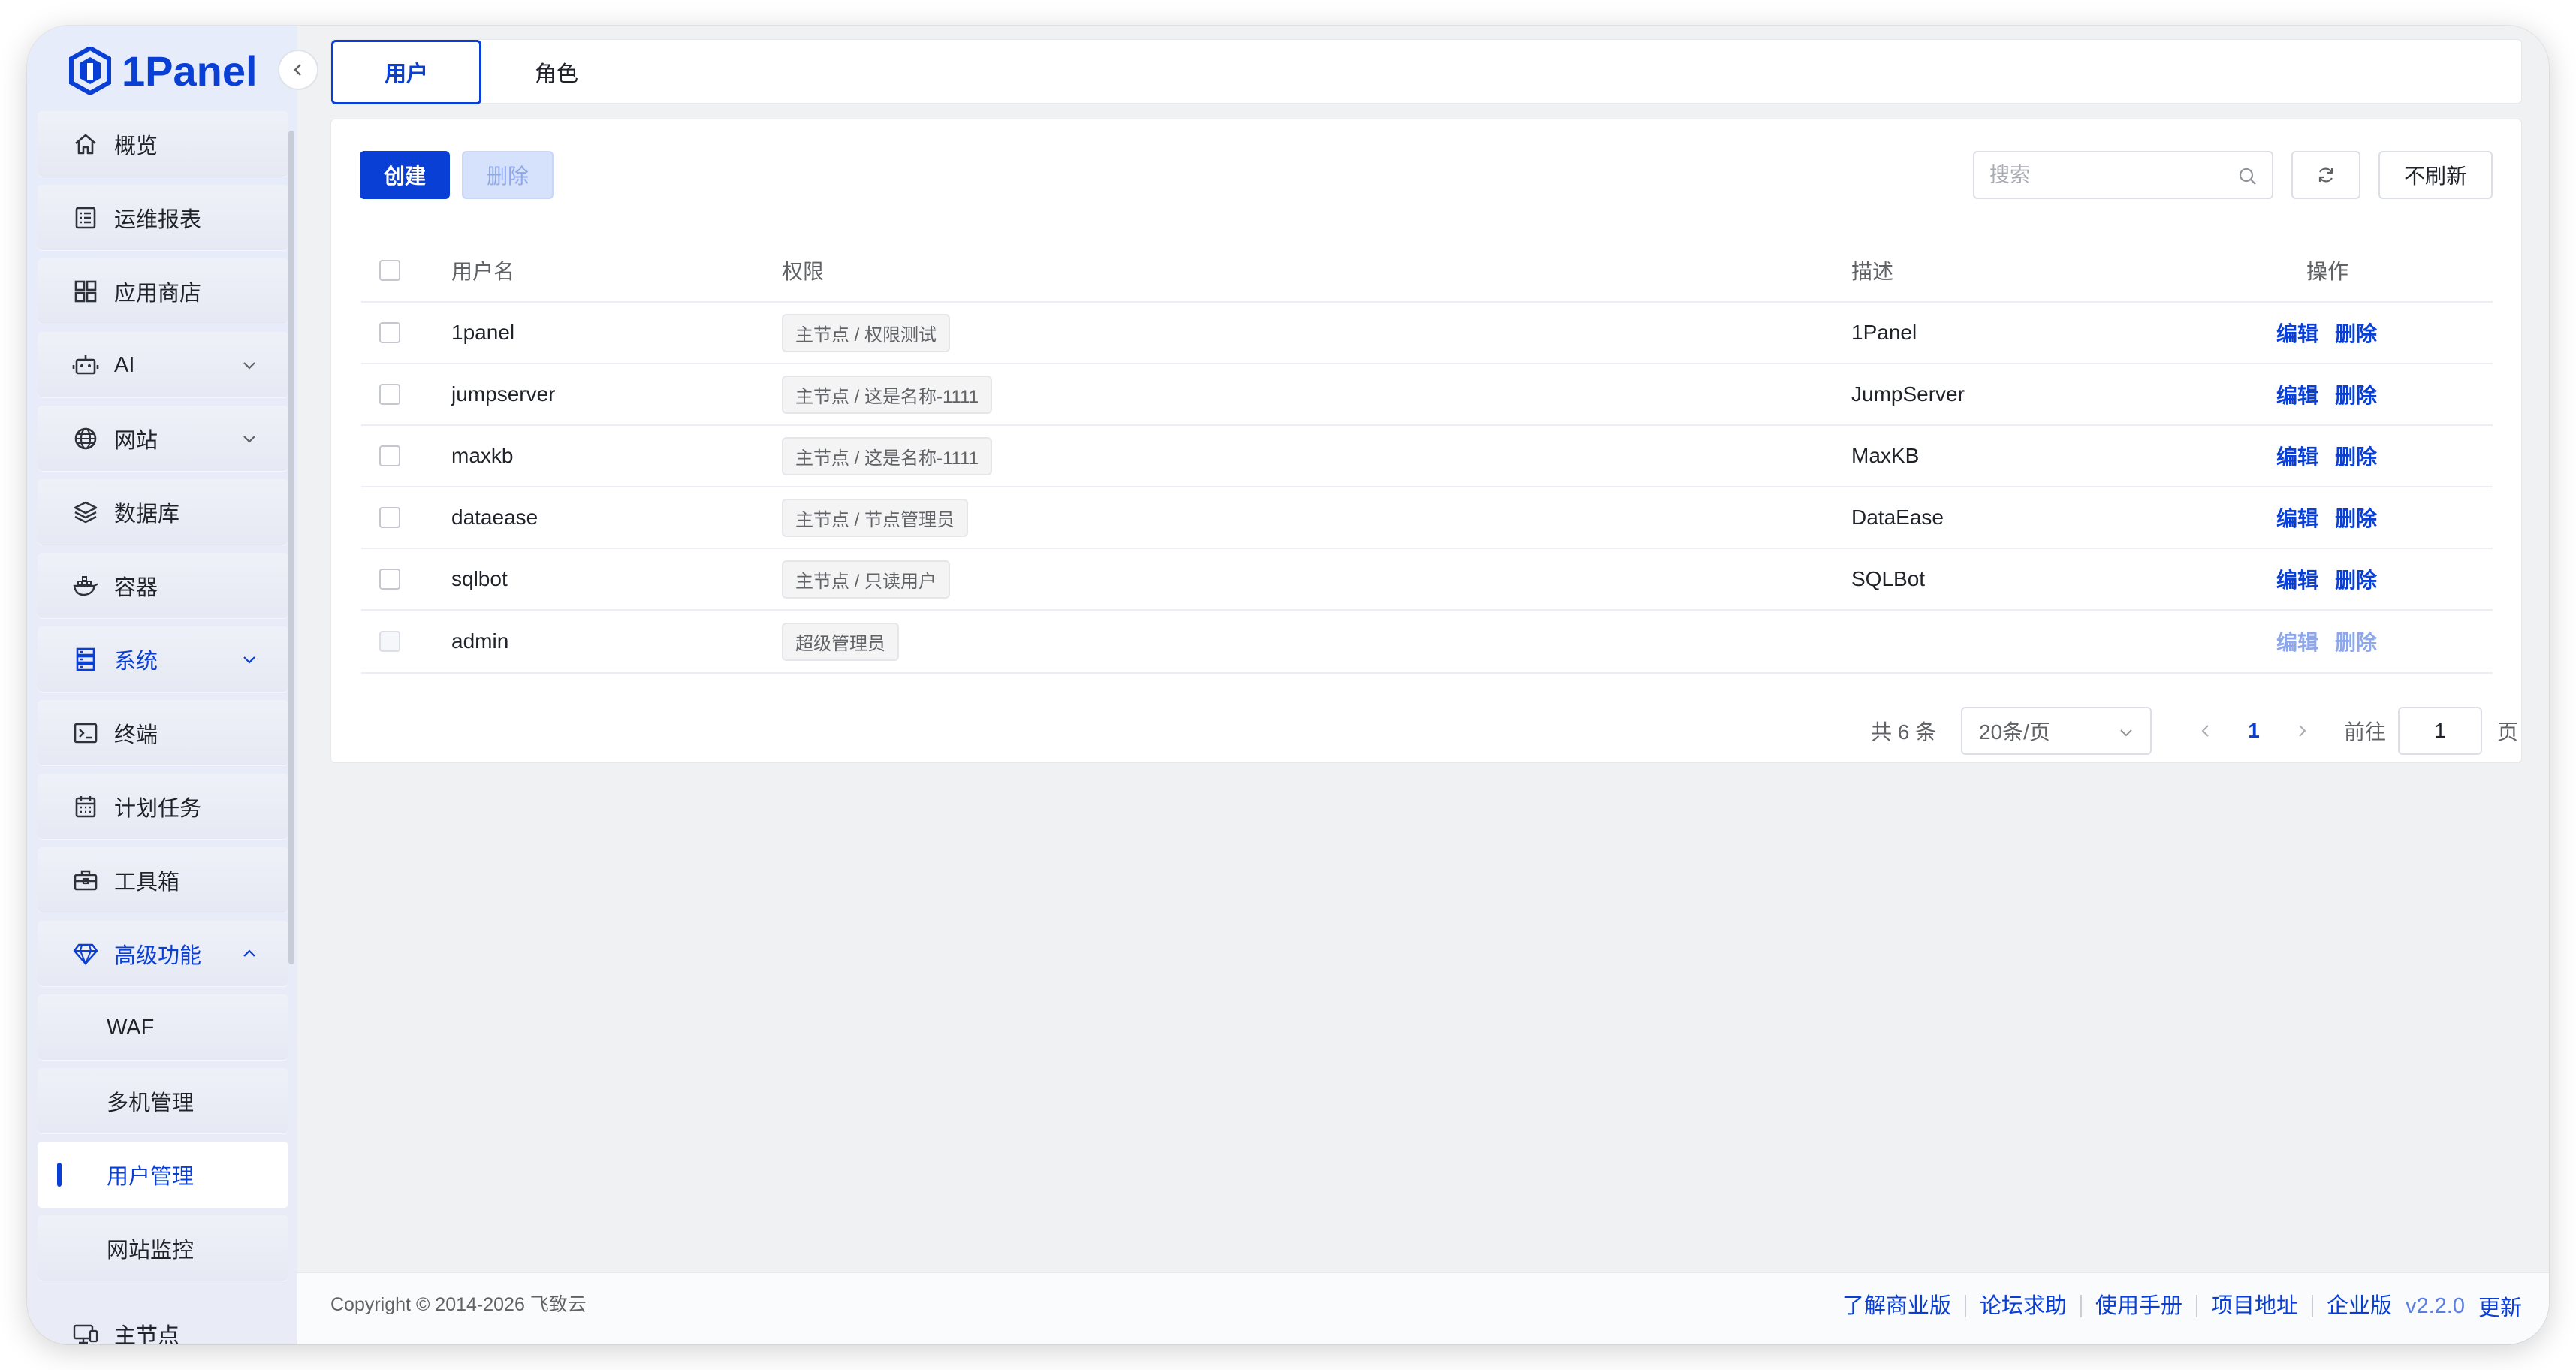 The height and width of the screenshot is (1370, 2576). I want to click on header-permission: 权限, so click(803, 271).